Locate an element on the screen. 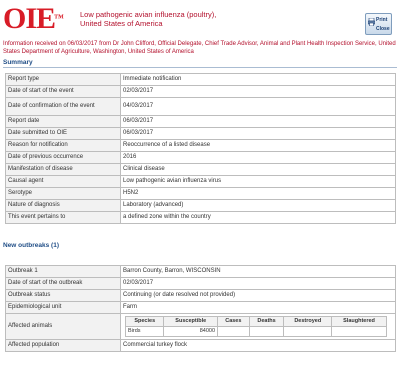 This screenshot has width=400, height=368. summary-divider is located at coordinates (200, 67).